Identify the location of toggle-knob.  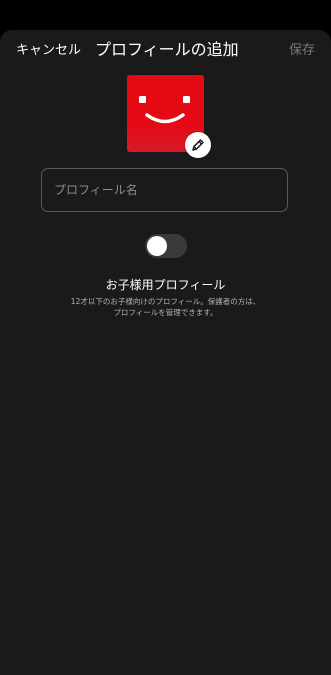
(157, 246).